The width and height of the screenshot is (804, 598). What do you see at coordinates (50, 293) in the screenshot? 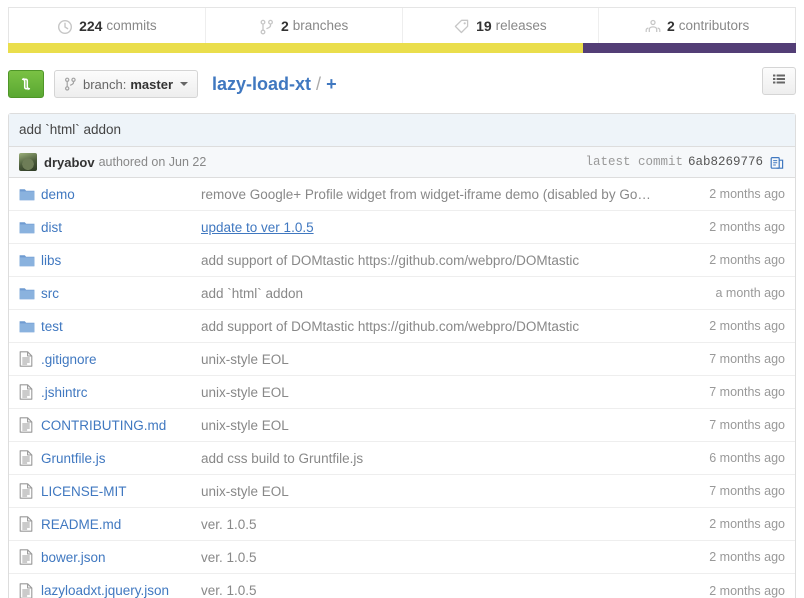
I see `directory-link: src` at bounding box center [50, 293].